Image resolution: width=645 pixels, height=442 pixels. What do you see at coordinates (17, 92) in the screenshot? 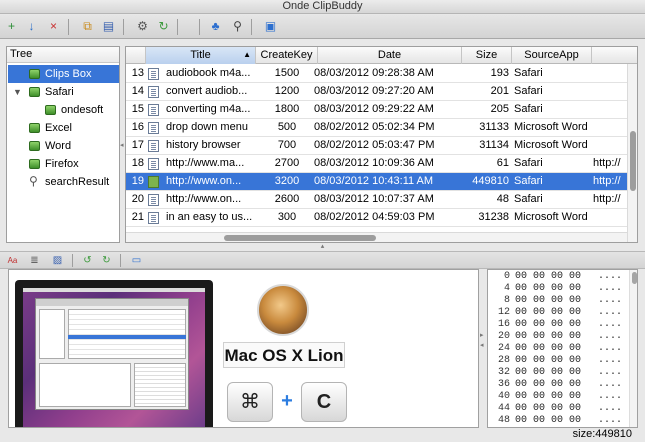
I see `disclosure-triangle-icon: ▼` at bounding box center [17, 92].